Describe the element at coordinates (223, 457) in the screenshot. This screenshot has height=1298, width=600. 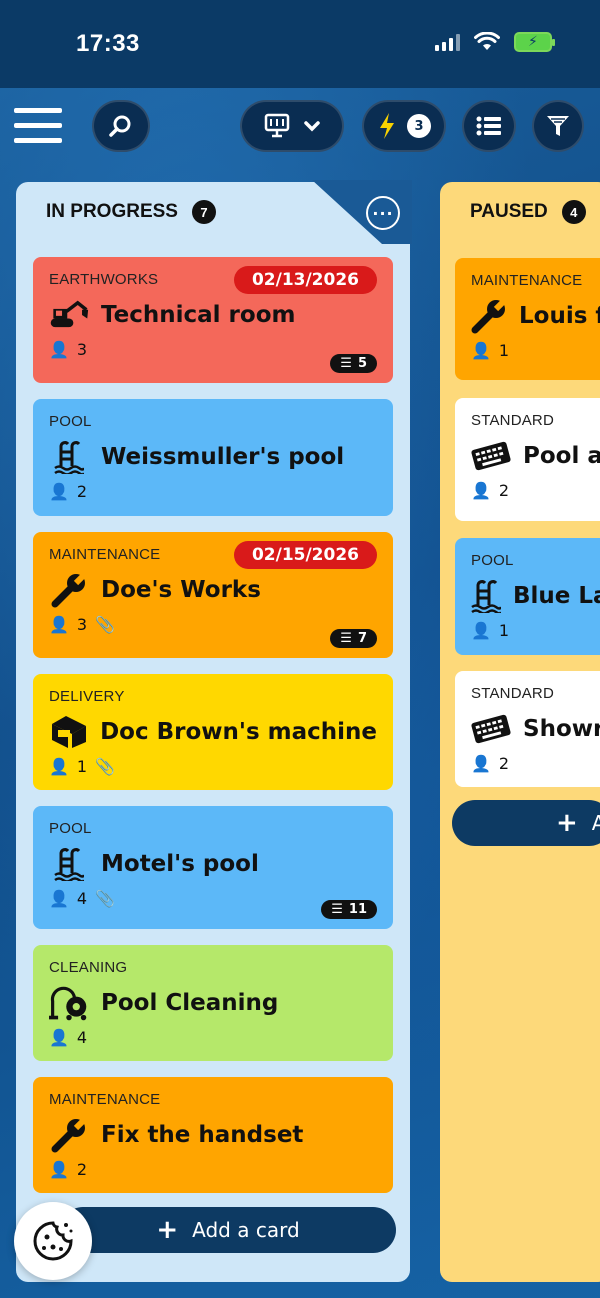
I see `card-title: Weissmuller's pool` at that location.